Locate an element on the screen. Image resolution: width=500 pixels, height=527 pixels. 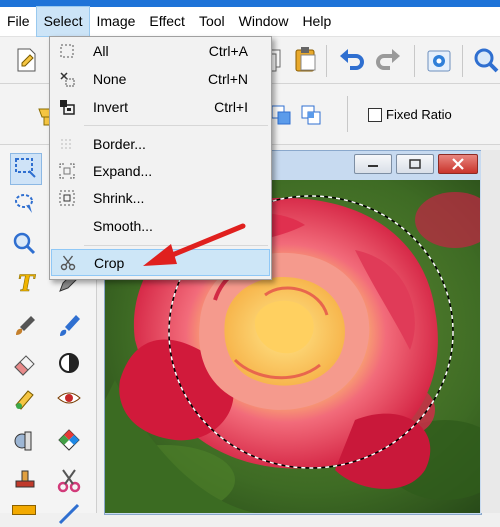
menu-item-shortcut: Ctrl+N is located at coordinates (227, 79).